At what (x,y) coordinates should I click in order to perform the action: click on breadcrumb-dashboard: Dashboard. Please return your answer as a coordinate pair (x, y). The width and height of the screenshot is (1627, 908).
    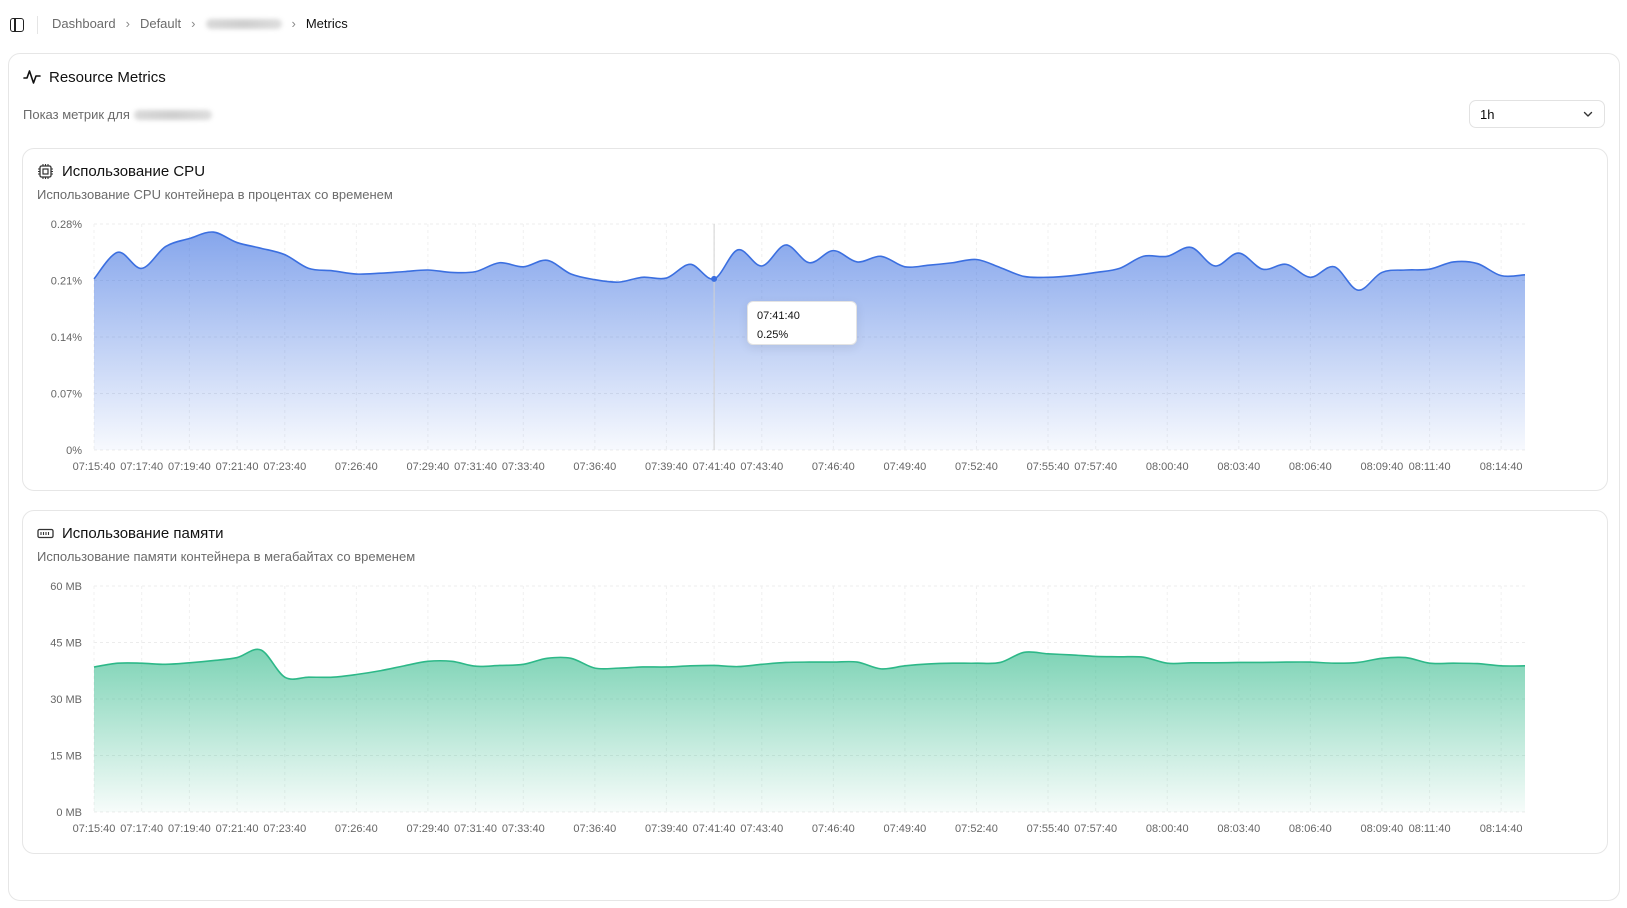
    Looking at the image, I should click on (84, 23).